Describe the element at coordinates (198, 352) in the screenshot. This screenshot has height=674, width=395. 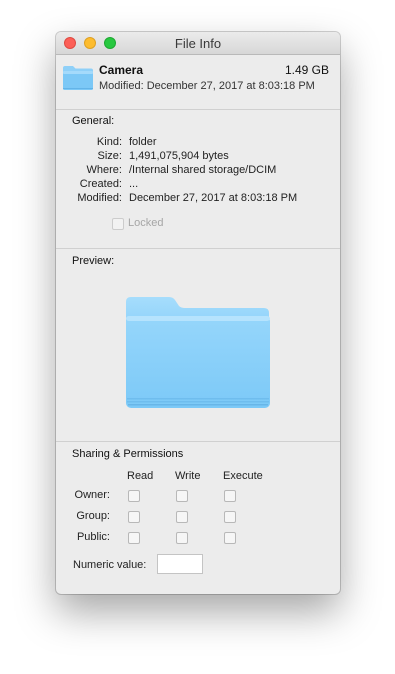
I see `folder-preview-icon` at that location.